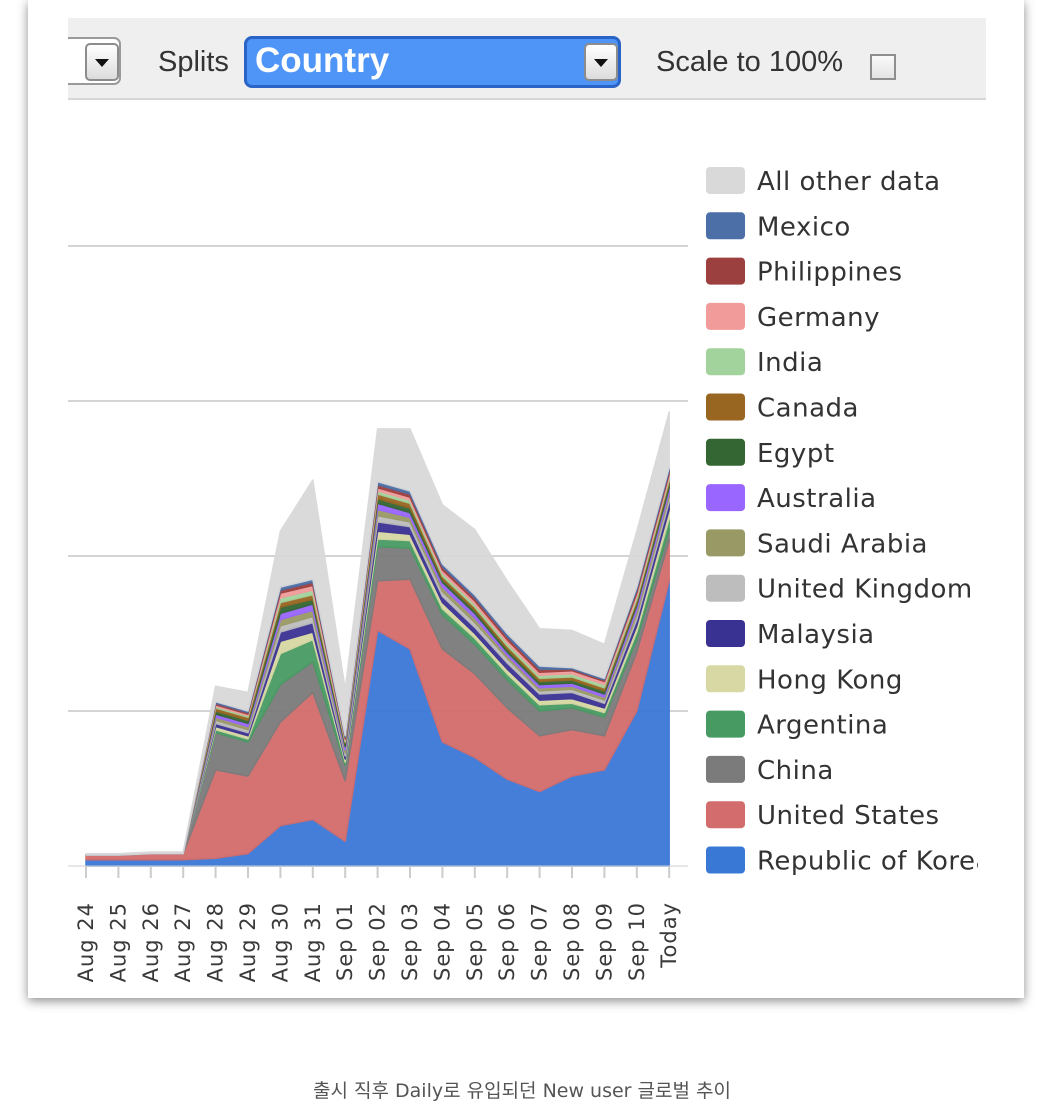 This screenshot has width=1044, height=1112. I want to click on x-tick-label: Sep 04, so click(442, 941).